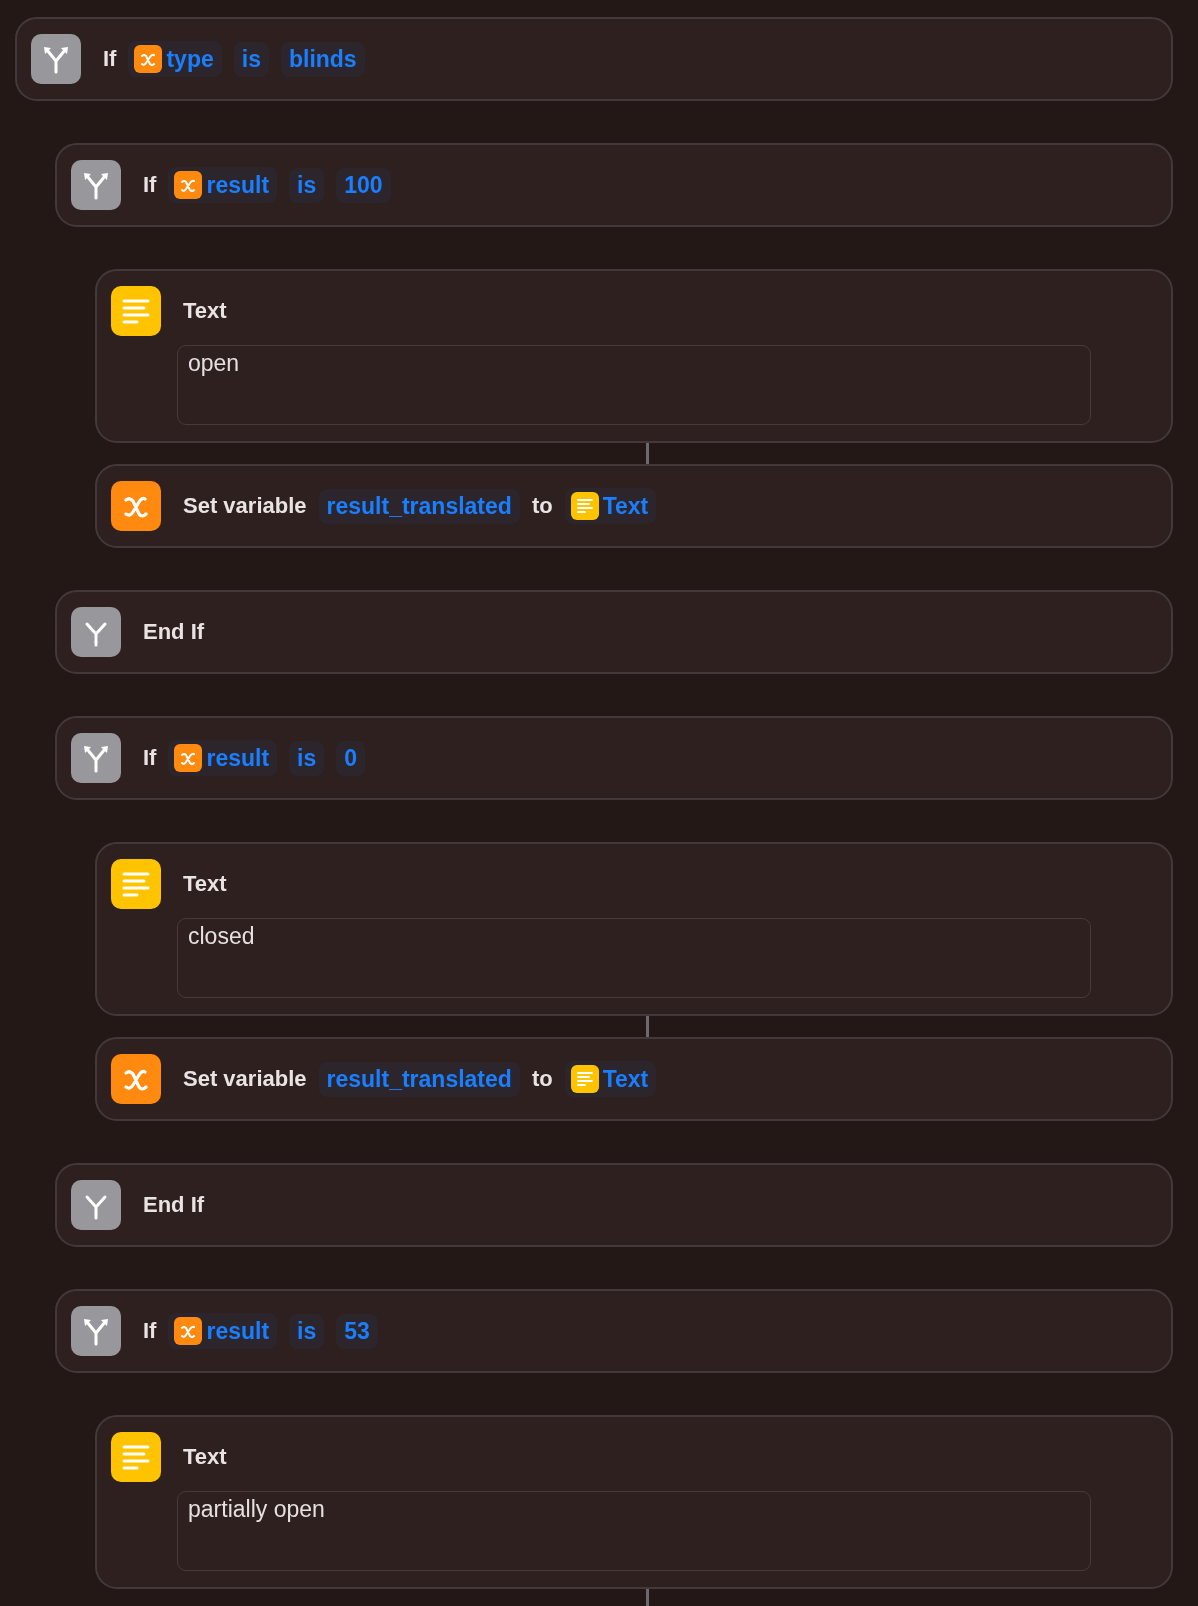  What do you see at coordinates (634, 958) in the screenshot?
I see `text-field: closed` at bounding box center [634, 958].